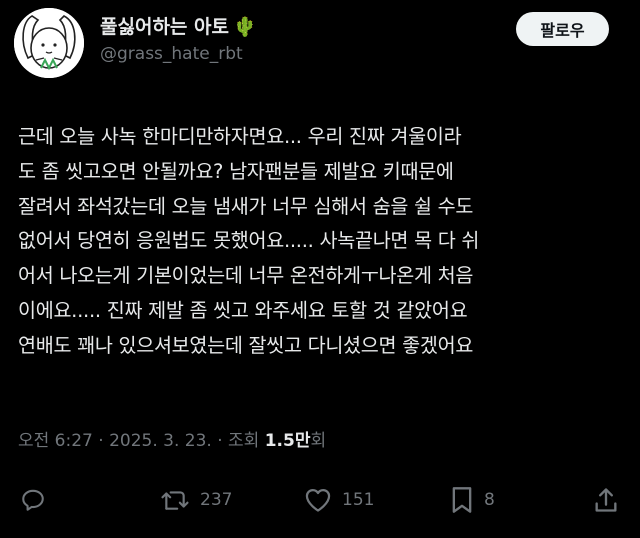  I want to click on share-button, so click(606, 500).